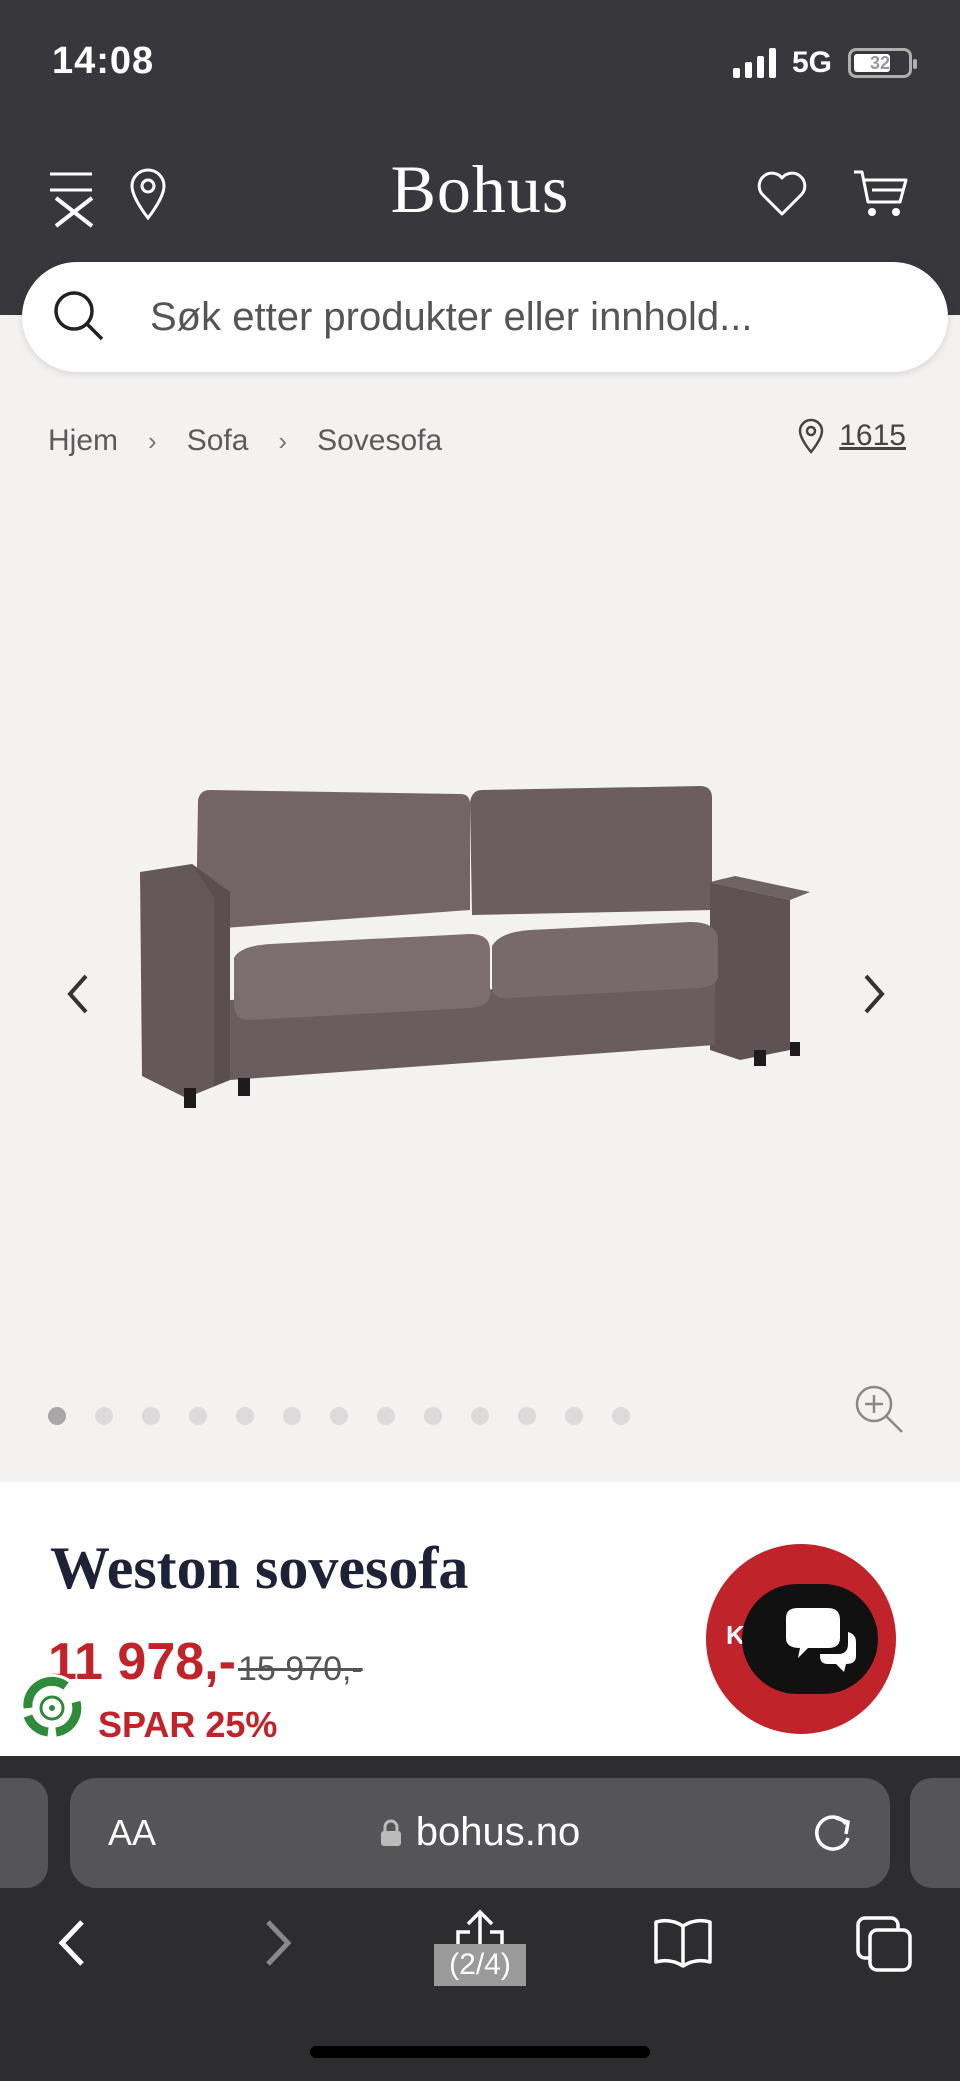 This screenshot has width=960, height=2081. Describe the element at coordinates (218, 441) in the screenshot. I see `breadcrumb-sofa: Sofa` at that location.